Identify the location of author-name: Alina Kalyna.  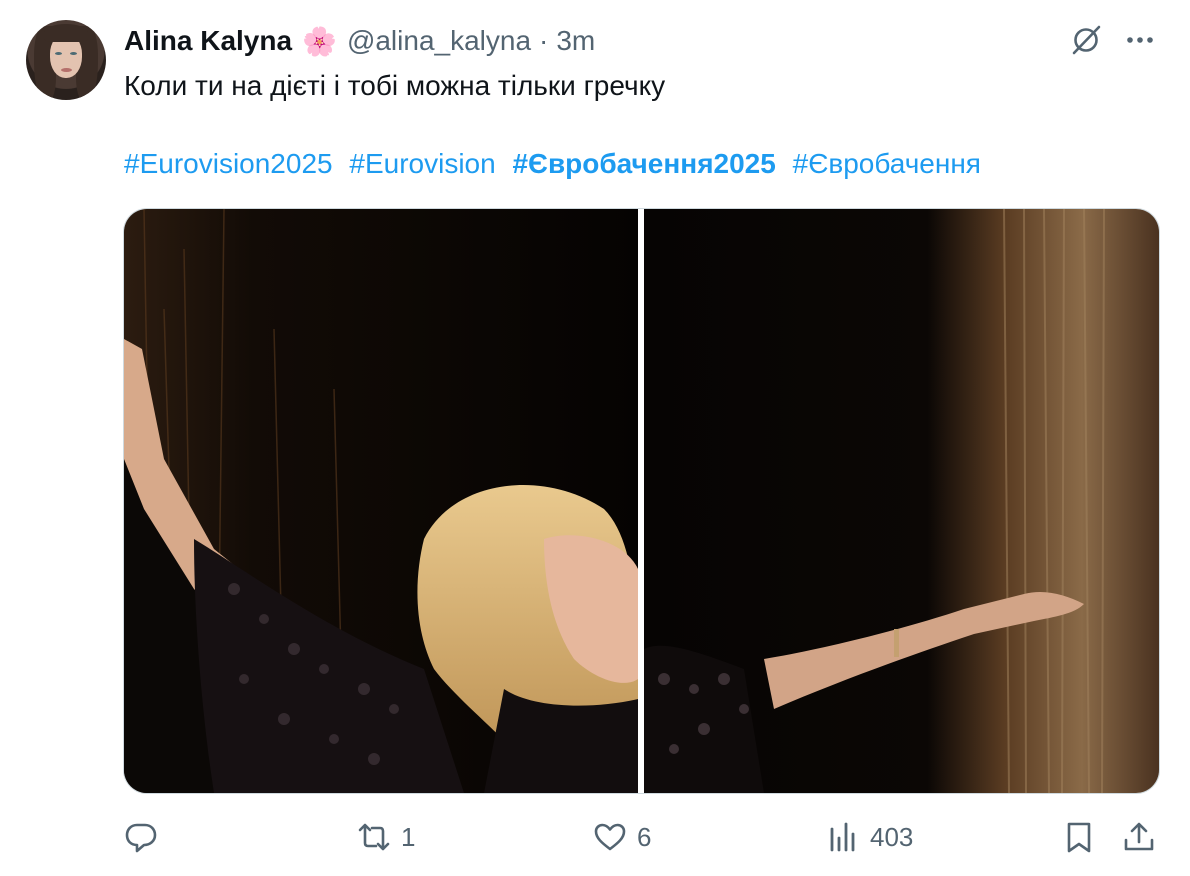
(208, 41).